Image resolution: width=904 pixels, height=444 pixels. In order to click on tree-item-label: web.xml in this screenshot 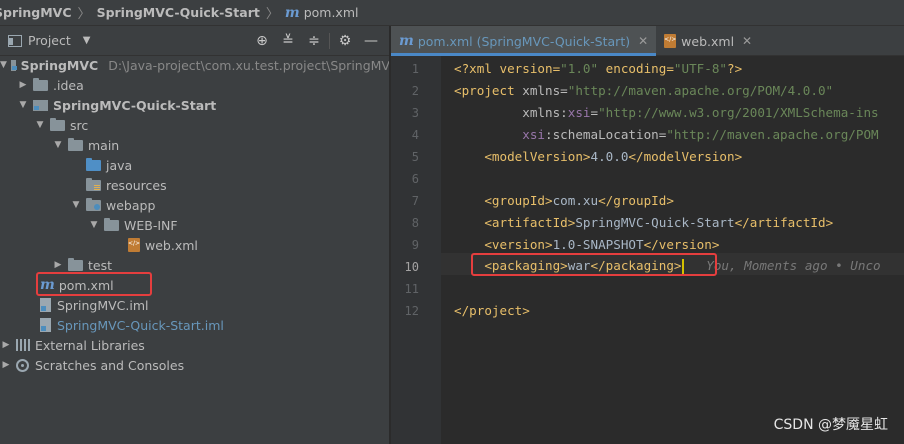, I will do `click(171, 245)`.